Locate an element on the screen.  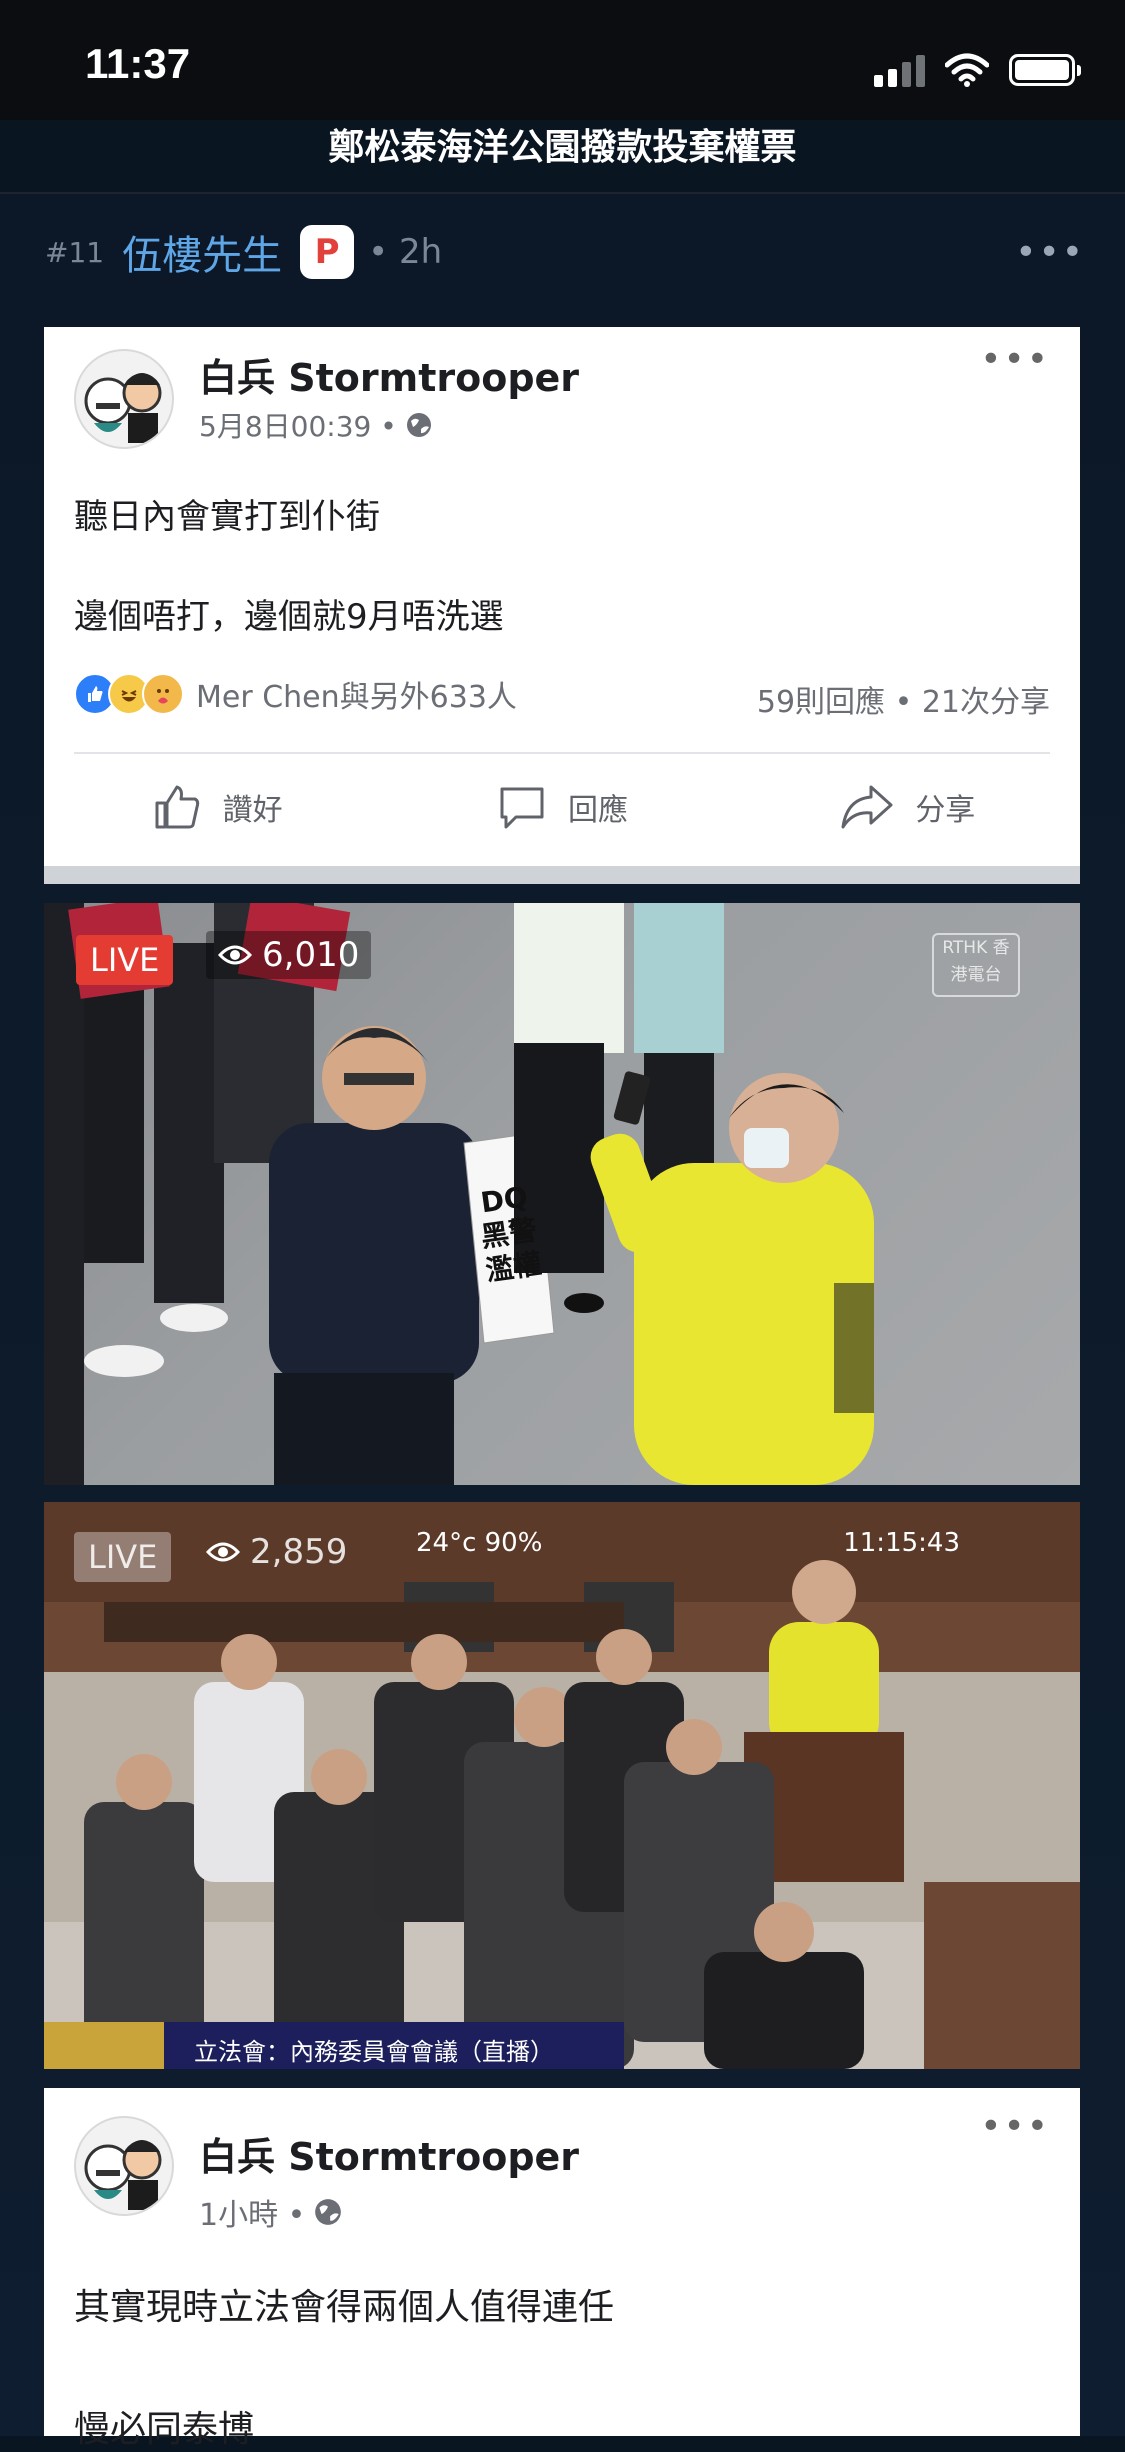
weather-overlay: 24°c 90% is located at coordinates (479, 1543).